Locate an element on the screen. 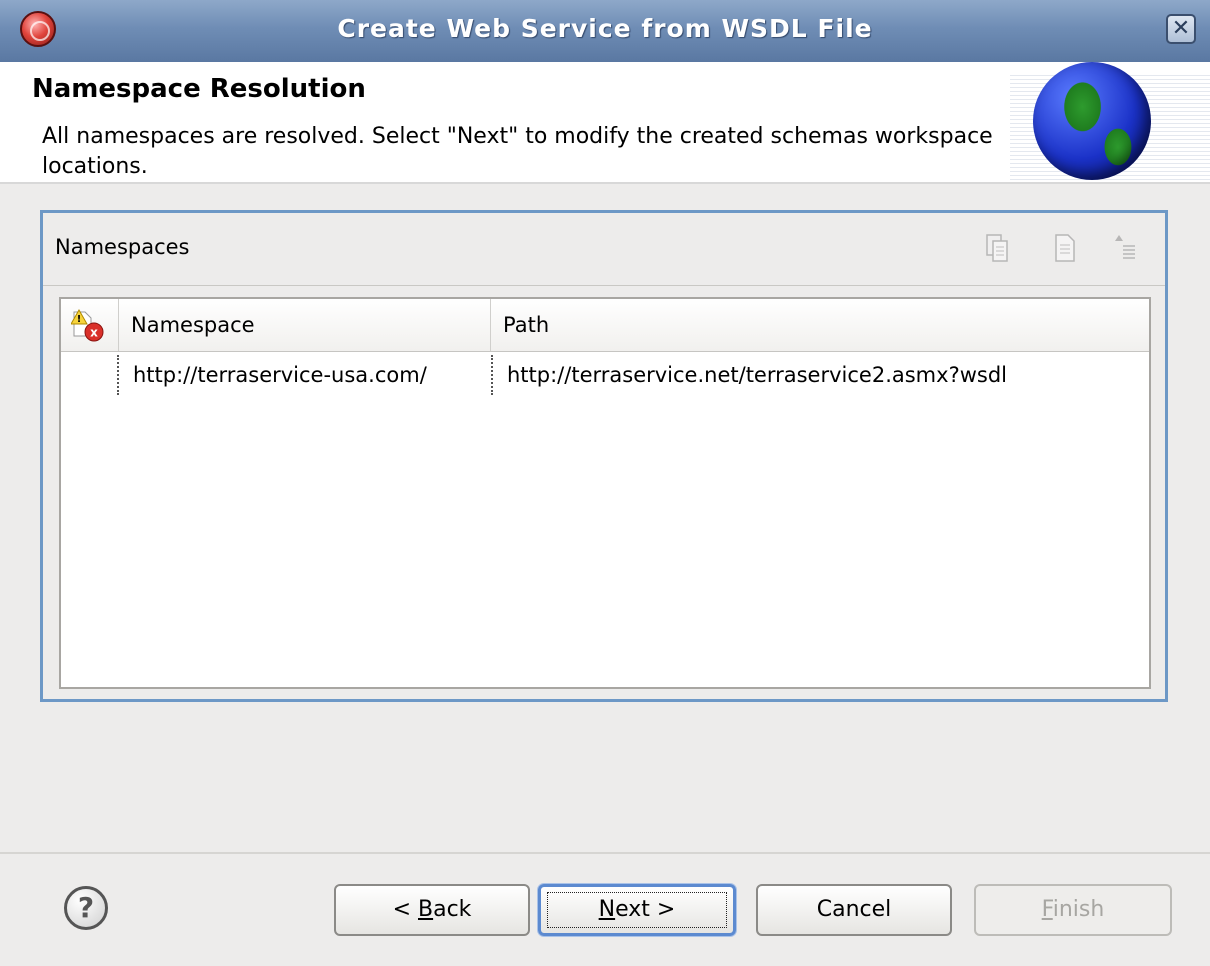 The height and width of the screenshot is (966, 1210). finish-button: Finish is located at coordinates (1073, 910).